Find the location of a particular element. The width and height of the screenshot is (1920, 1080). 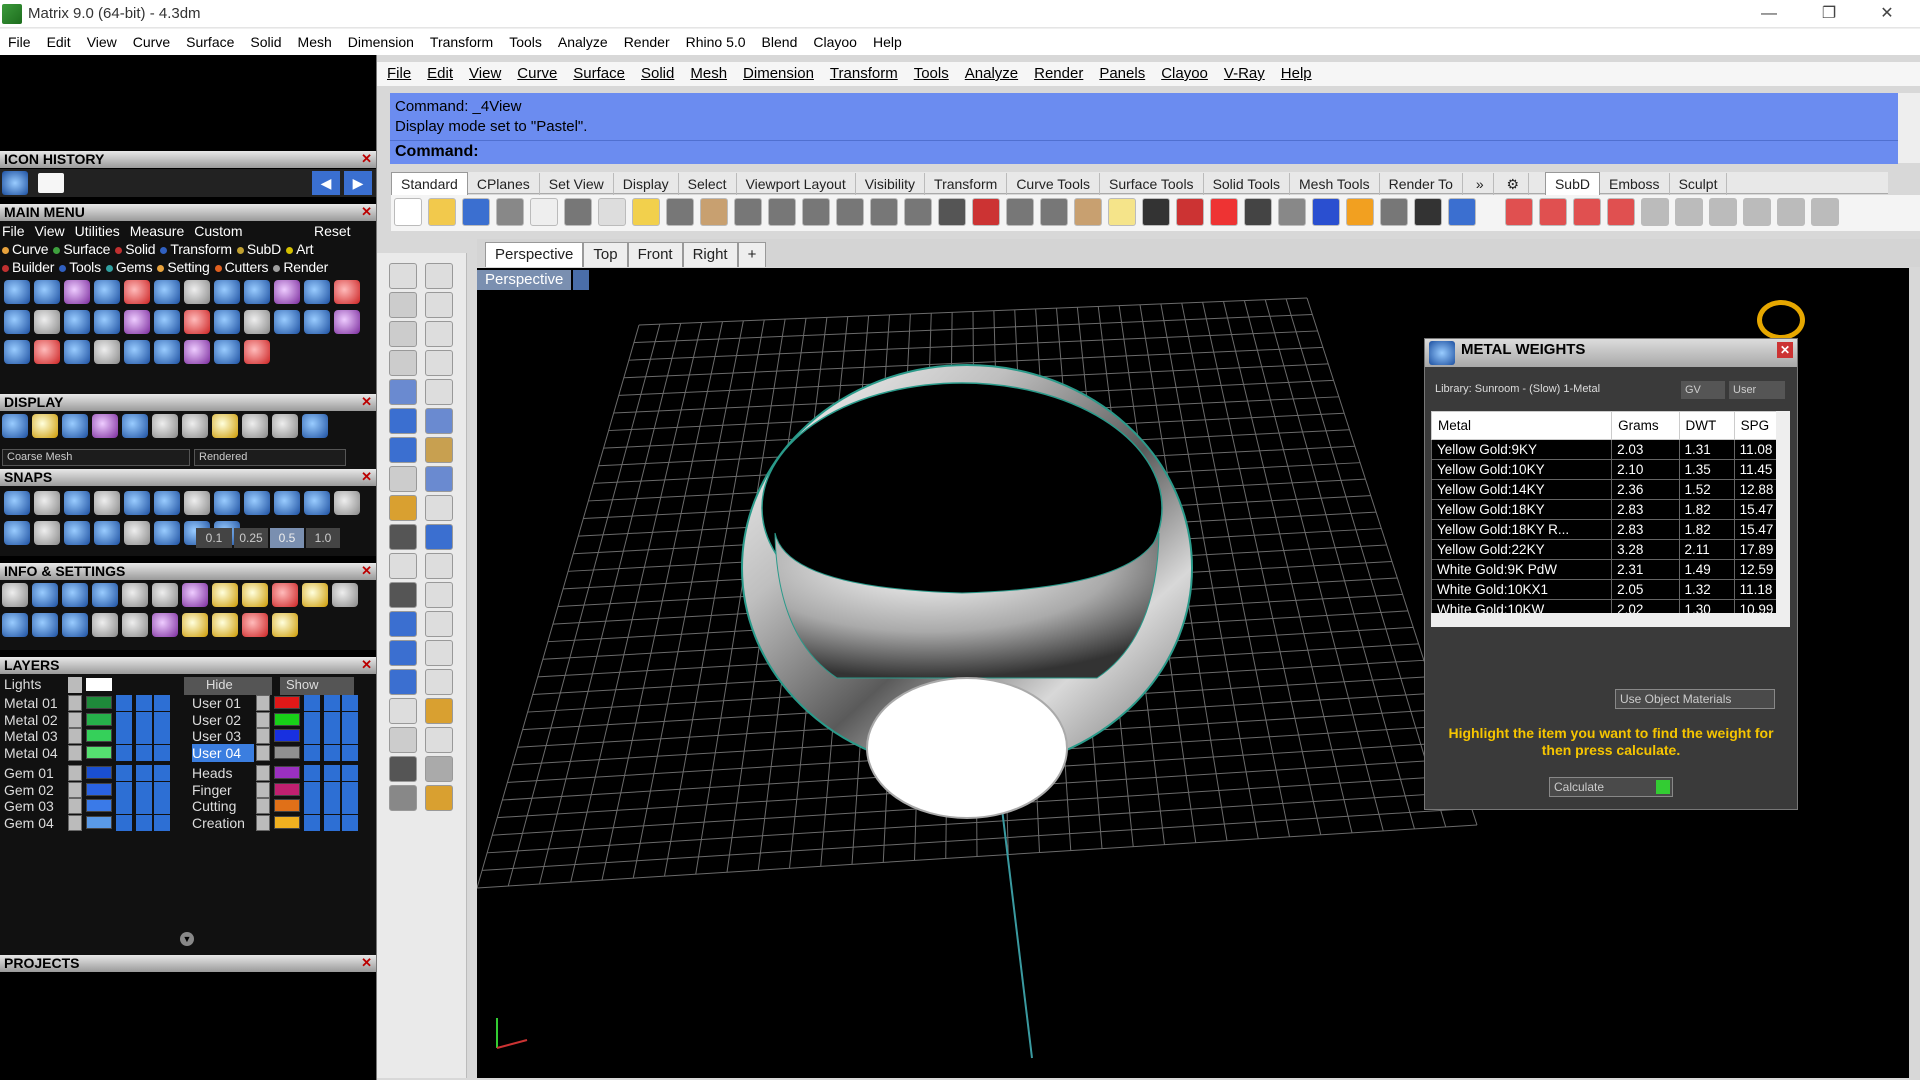

category-tools: Tools is located at coordinates (80, 267).